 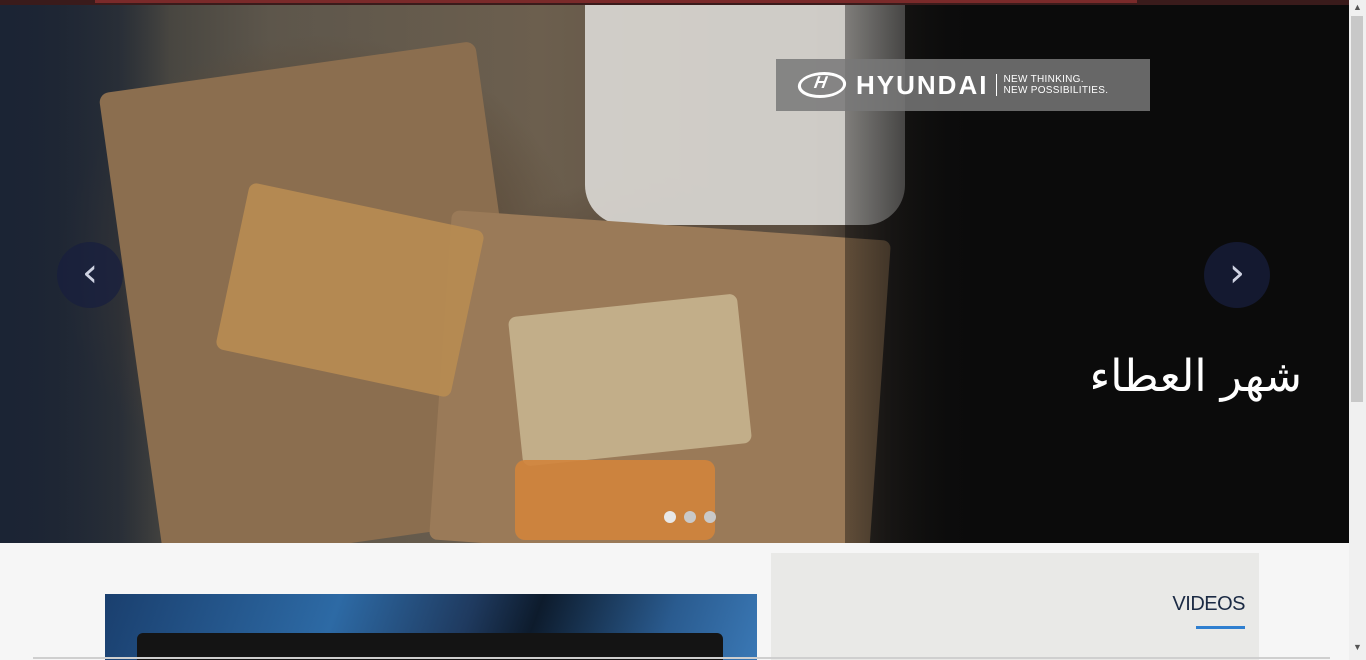 I want to click on brand-tagline: NEW THINKING. NEW POSSIBILITIES., so click(x=1055, y=85).